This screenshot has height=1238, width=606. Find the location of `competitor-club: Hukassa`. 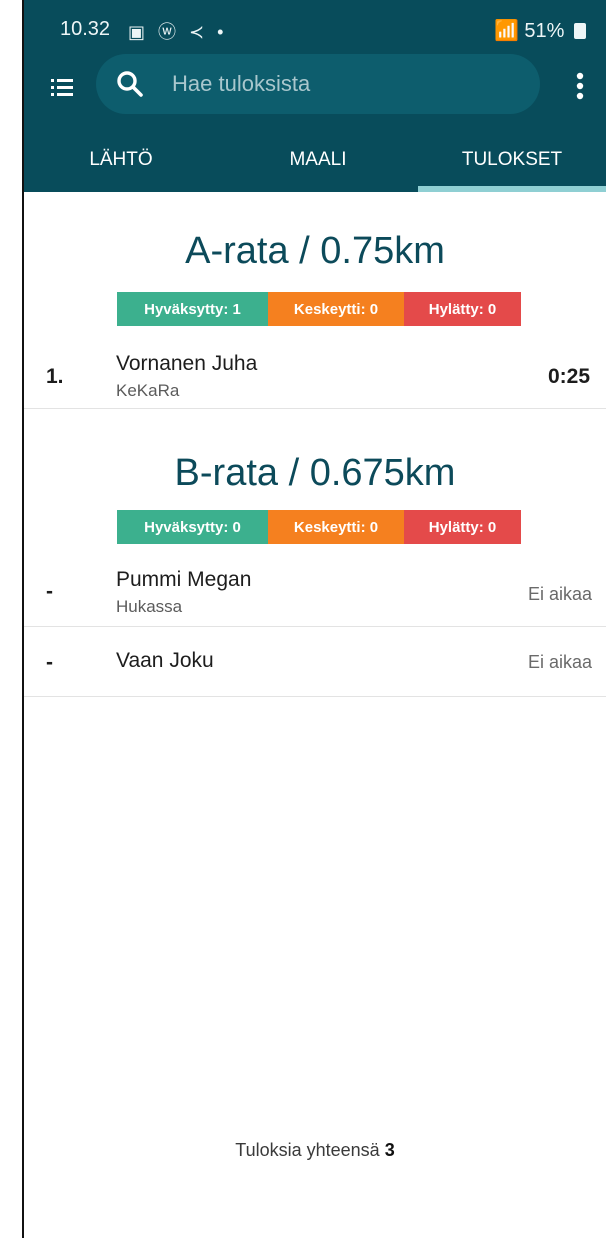

competitor-club: Hukassa is located at coordinates (149, 606).